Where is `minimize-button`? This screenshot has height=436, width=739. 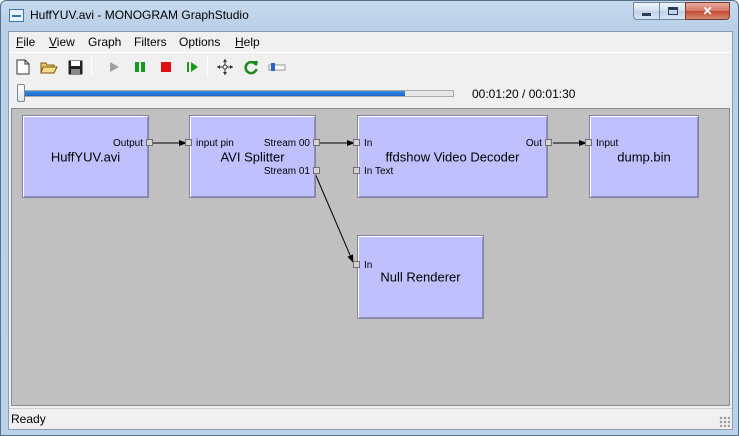 minimize-button is located at coordinates (646, 11).